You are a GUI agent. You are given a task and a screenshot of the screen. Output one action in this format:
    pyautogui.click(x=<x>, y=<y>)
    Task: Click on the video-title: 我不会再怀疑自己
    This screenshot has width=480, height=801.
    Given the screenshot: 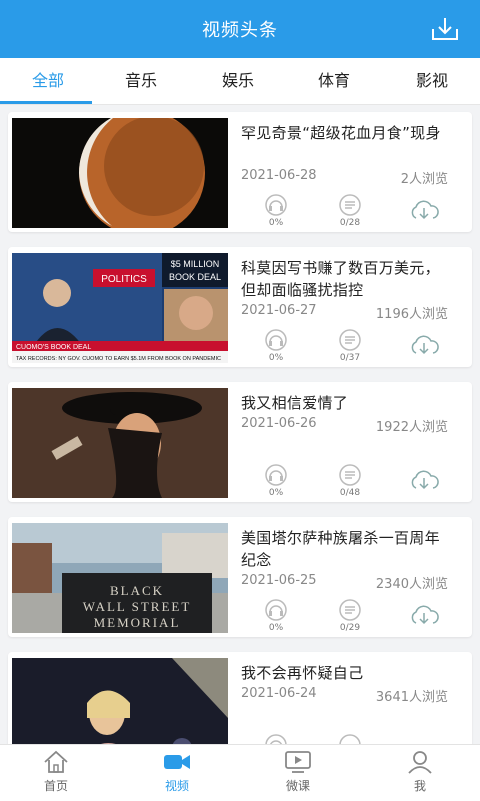 What is the action you would take?
    pyautogui.click(x=346, y=673)
    